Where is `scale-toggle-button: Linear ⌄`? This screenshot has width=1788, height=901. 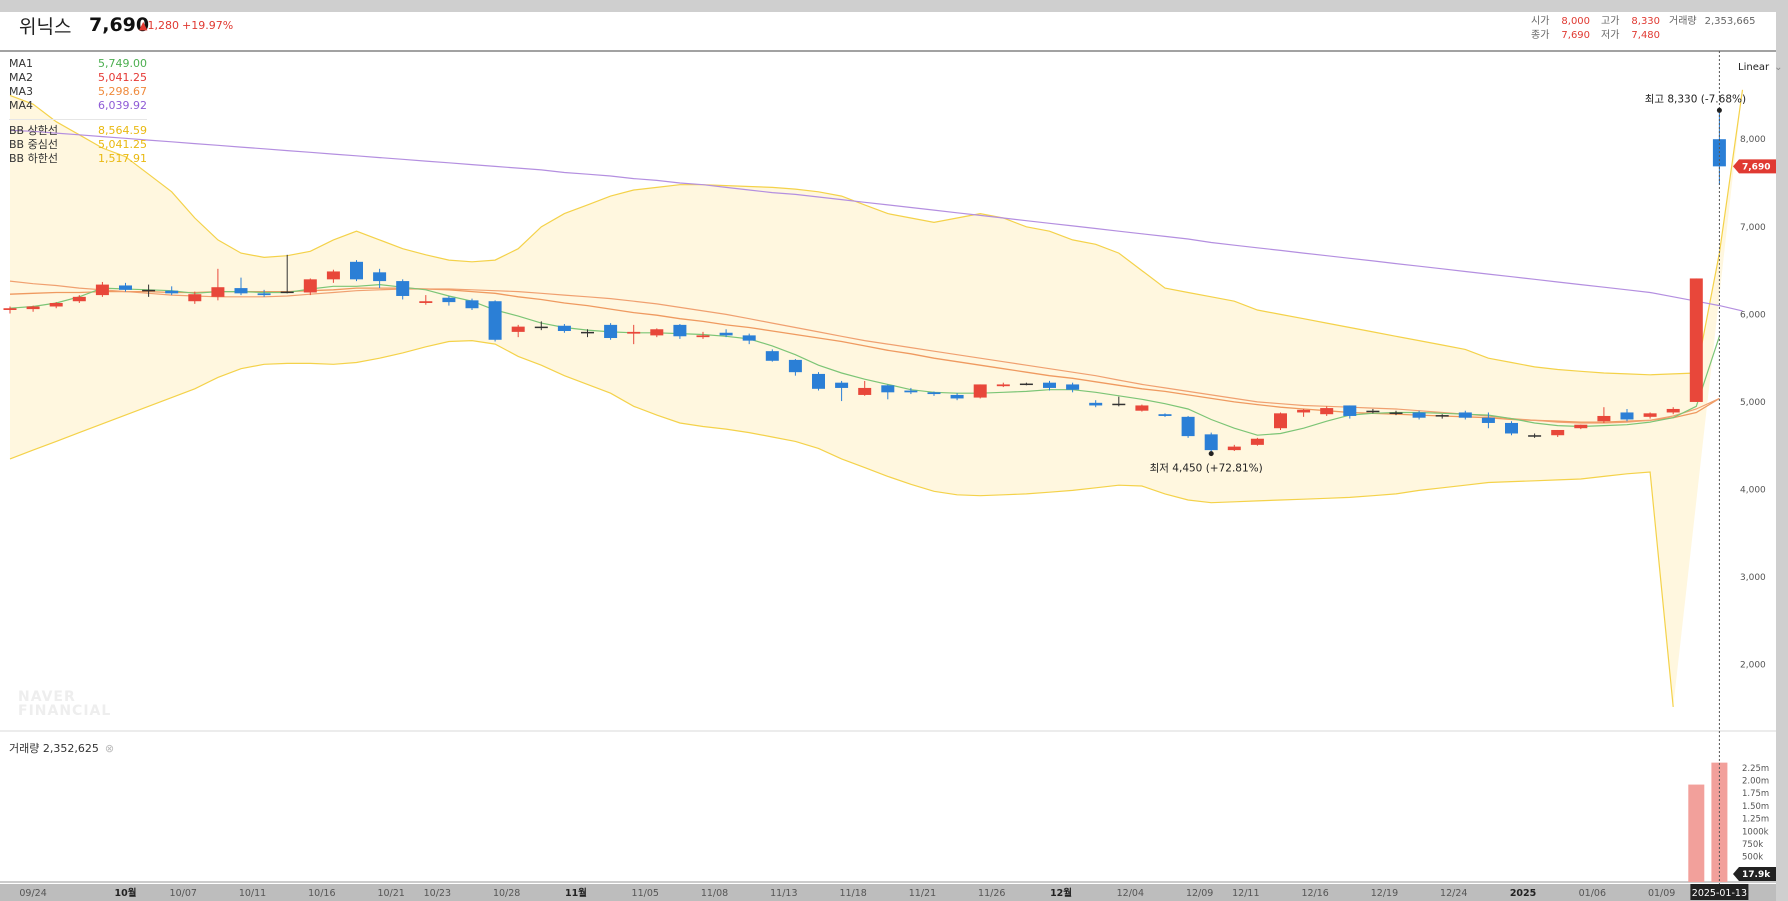
scale-toggle-button: Linear ⌄ is located at coordinates (1760, 67).